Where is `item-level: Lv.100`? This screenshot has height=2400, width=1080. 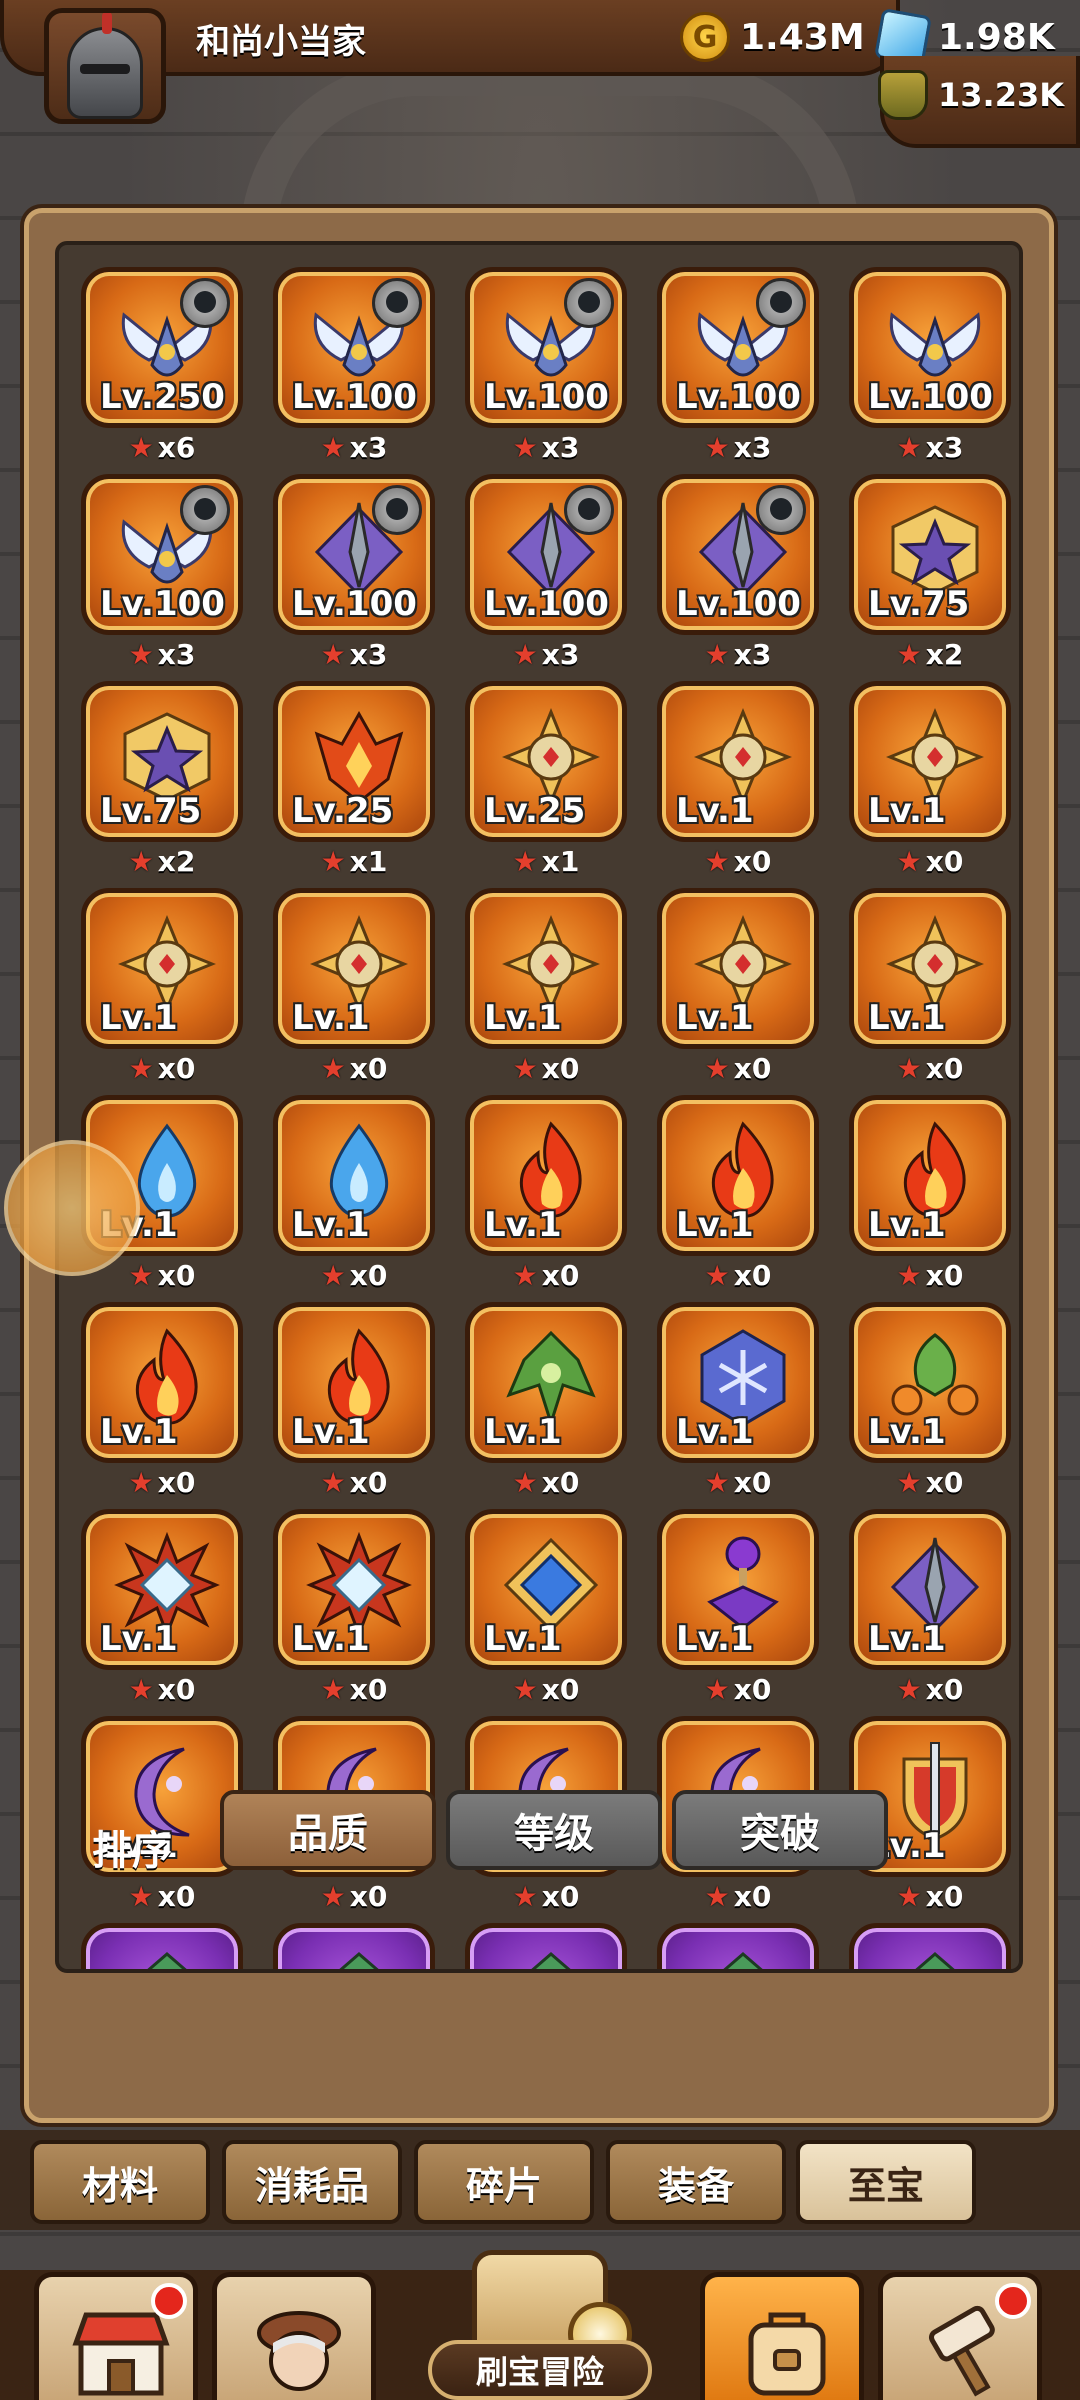 item-level: Lv.100 is located at coordinates (354, 604).